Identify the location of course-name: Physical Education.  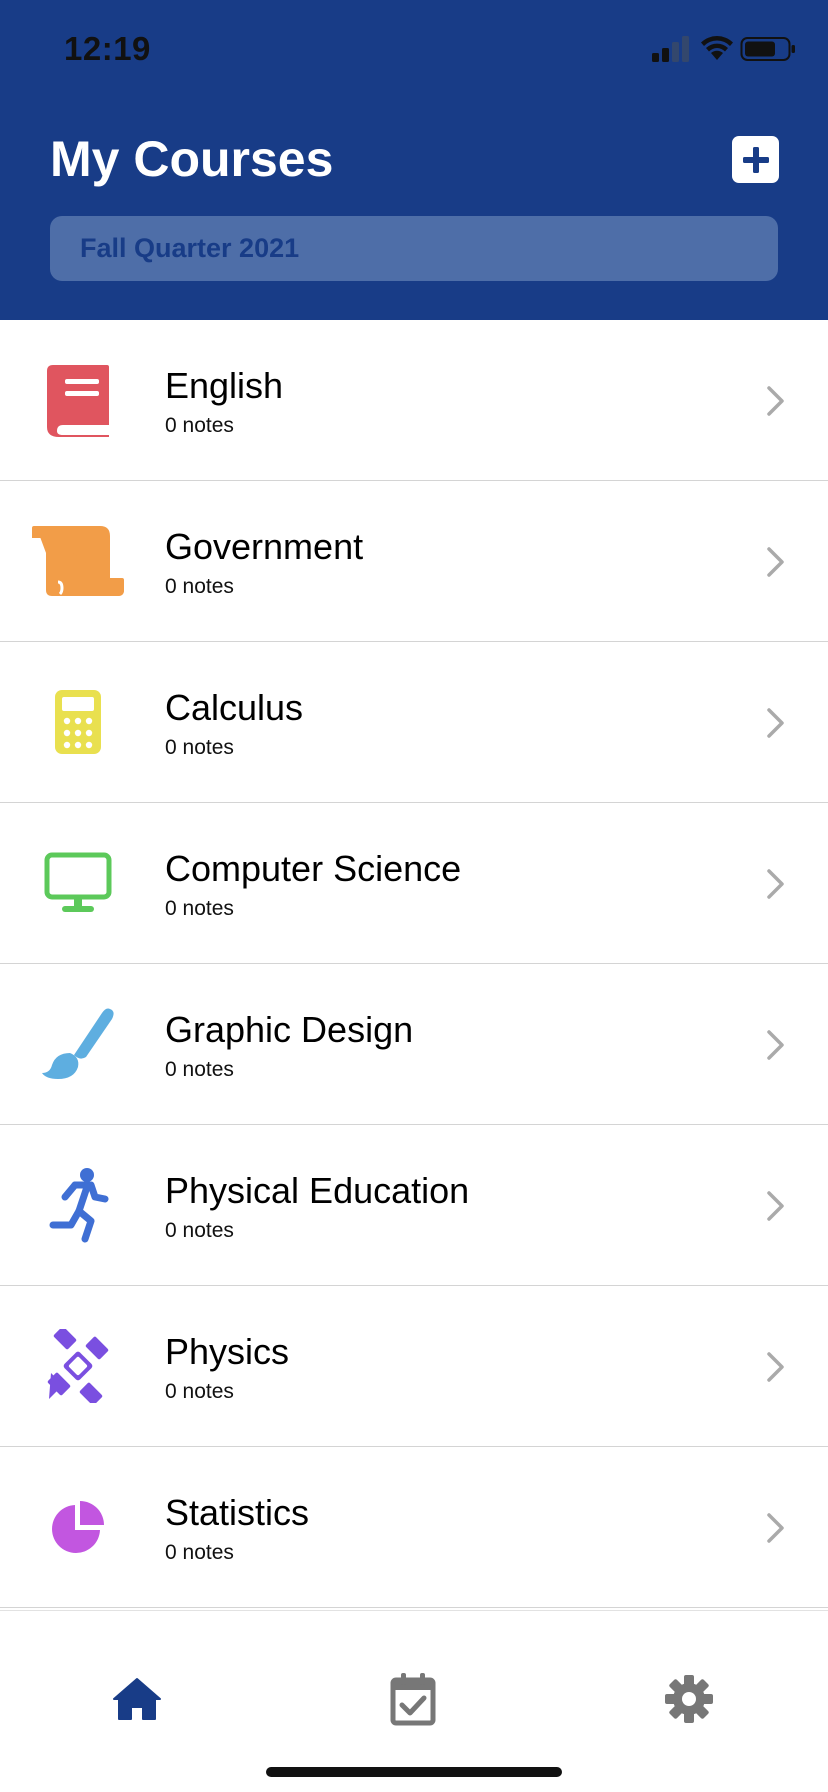
(317, 1190).